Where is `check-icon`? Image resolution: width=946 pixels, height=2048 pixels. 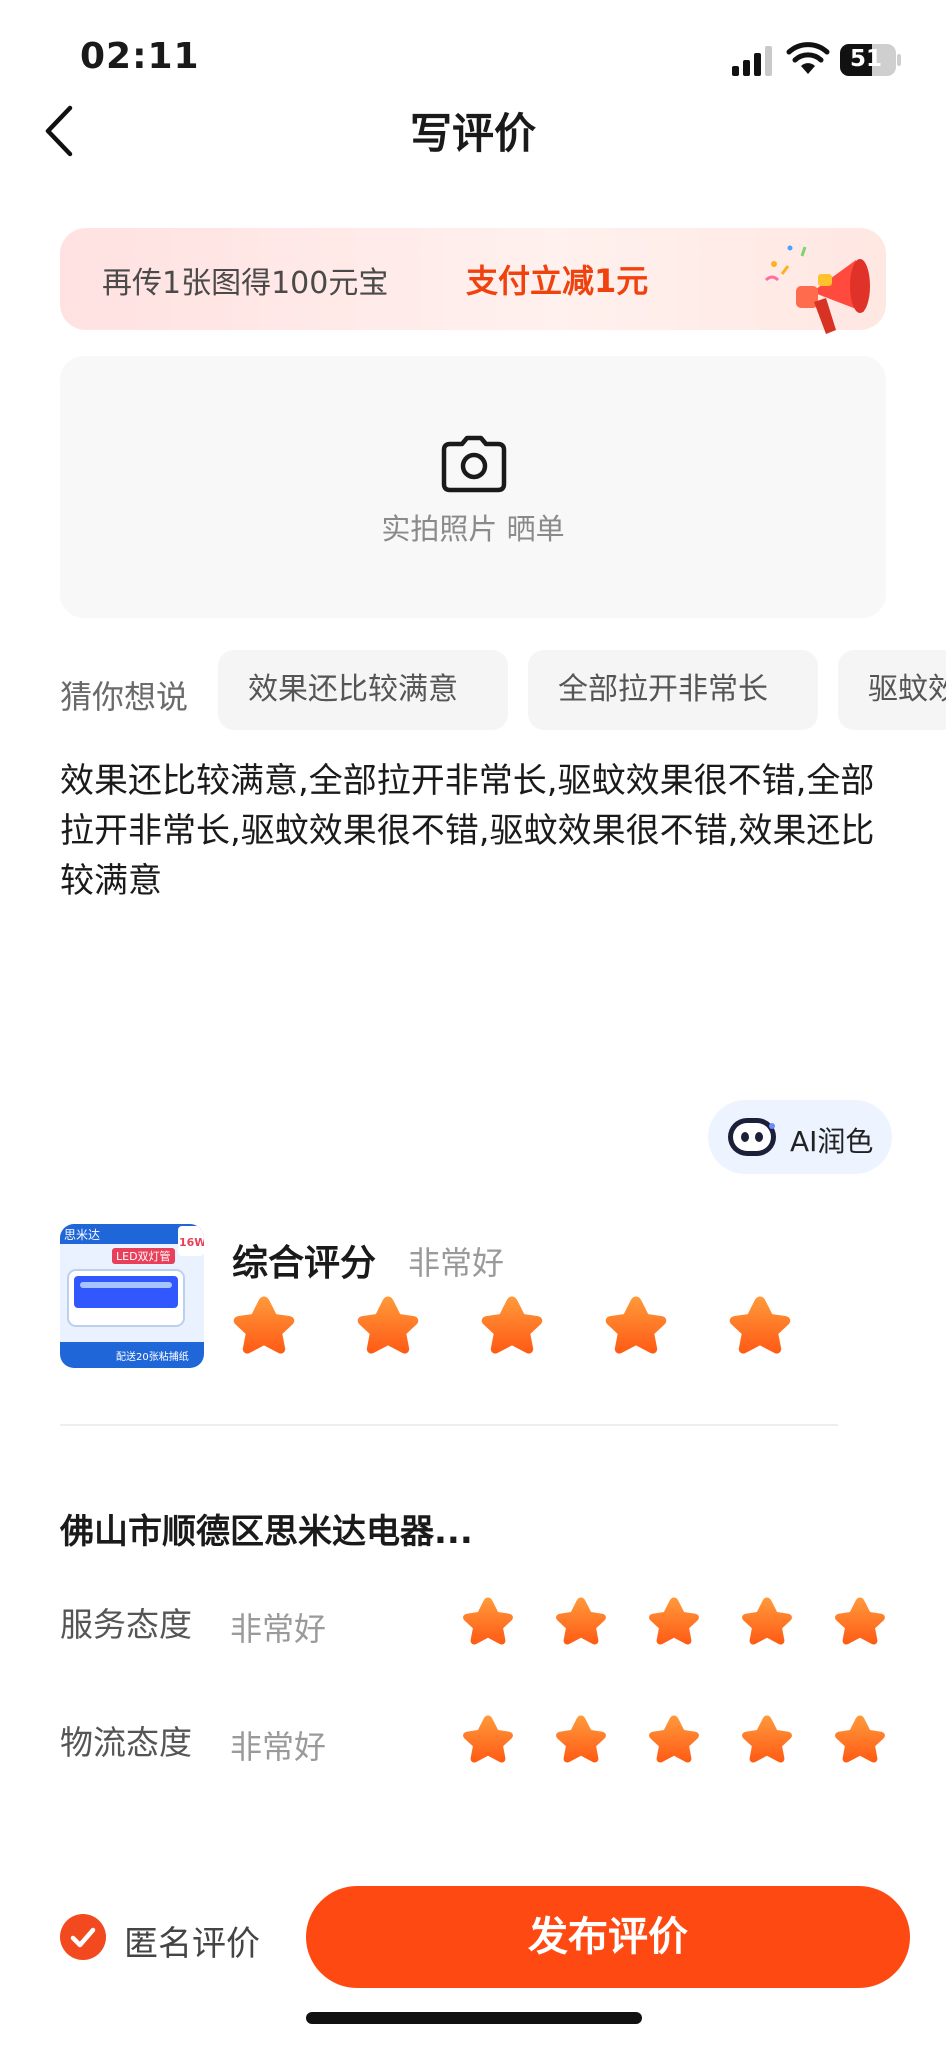 check-icon is located at coordinates (83, 1937).